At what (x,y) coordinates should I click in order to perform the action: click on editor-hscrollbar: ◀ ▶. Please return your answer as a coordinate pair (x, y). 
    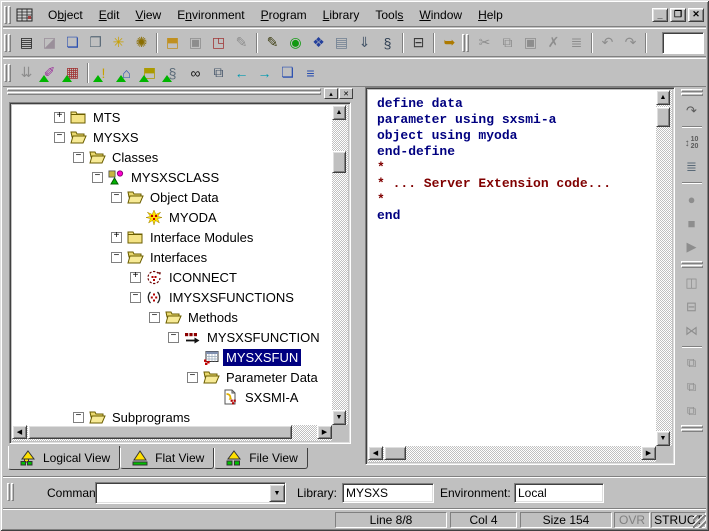
    Looking at the image, I should click on (512, 454).